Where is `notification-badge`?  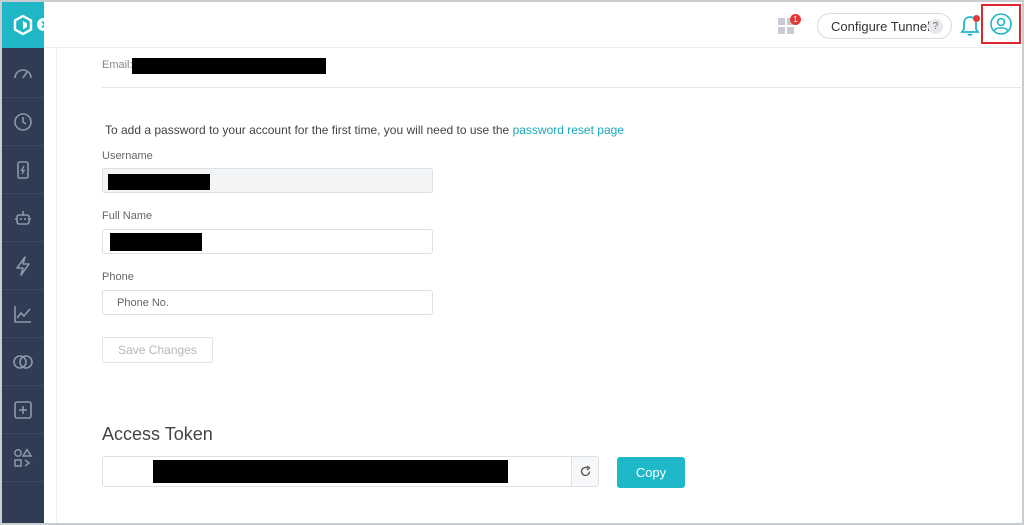 notification-badge is located at coordinates (976, 18).